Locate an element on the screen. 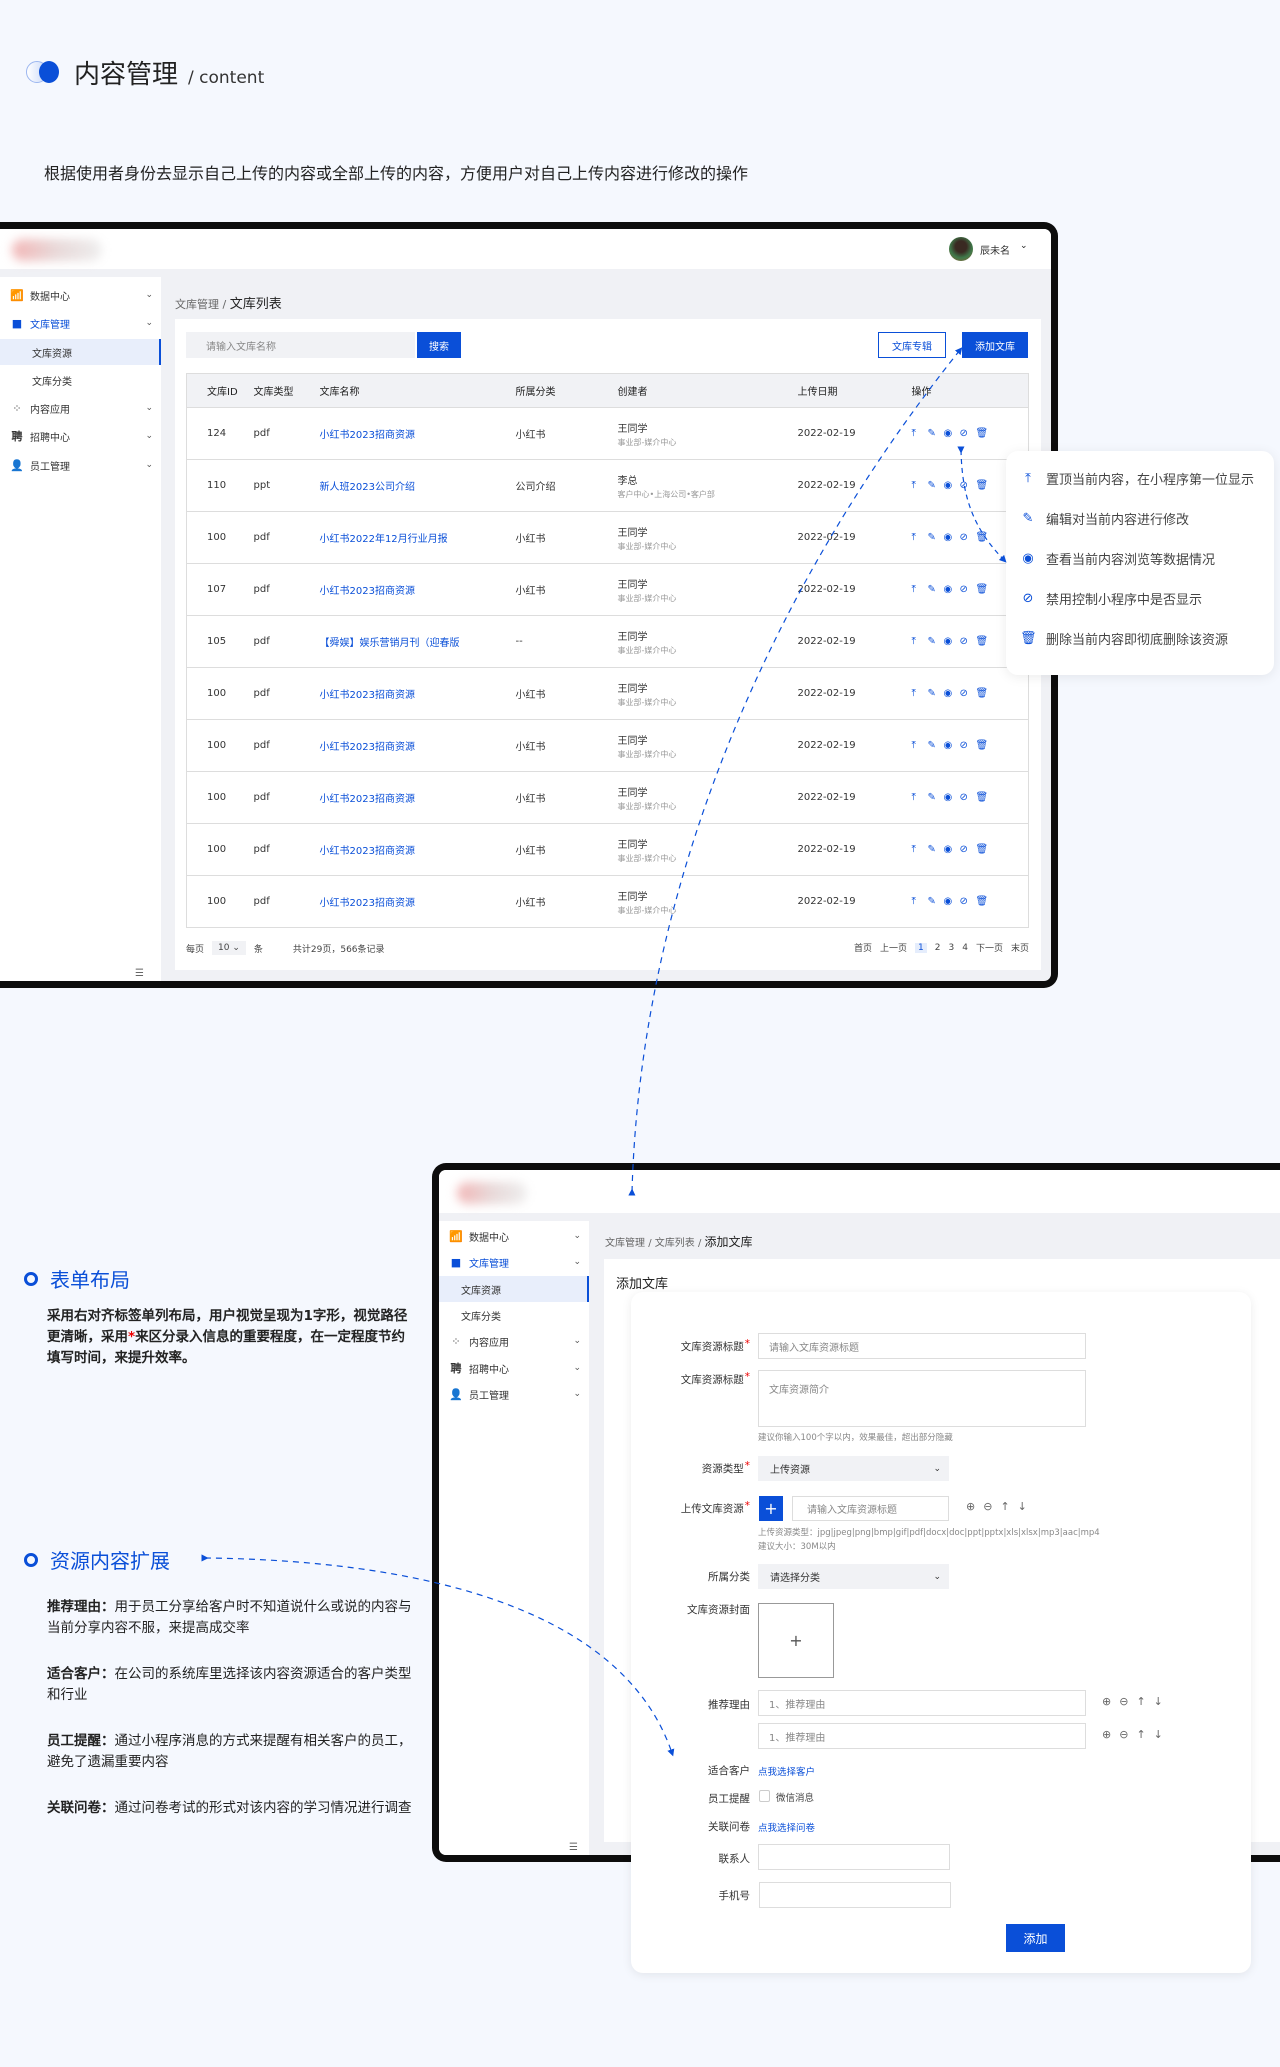 This screenshot has width=1280, height=2067. page-2: 2 is located at coordinates (938, 948).